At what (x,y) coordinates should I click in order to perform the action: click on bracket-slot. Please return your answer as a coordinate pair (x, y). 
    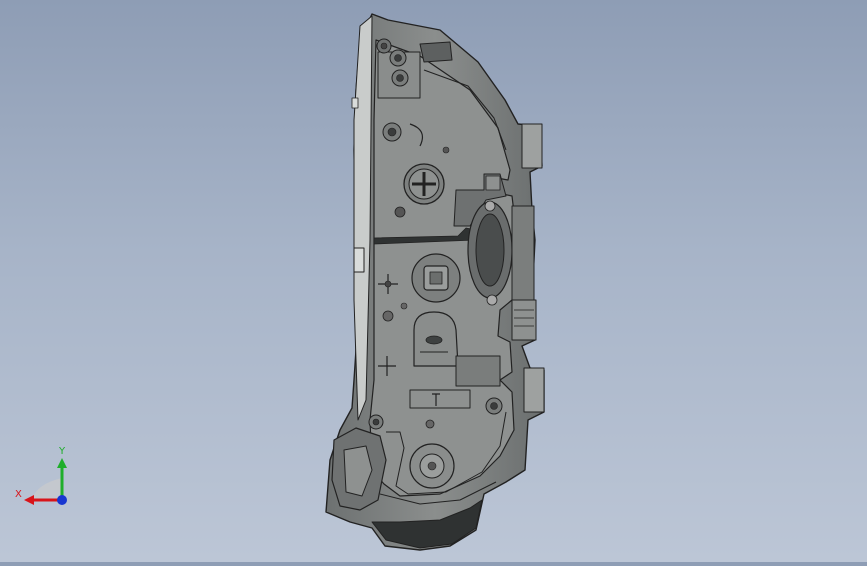
    Looking at the image, I should click on (434, 340).